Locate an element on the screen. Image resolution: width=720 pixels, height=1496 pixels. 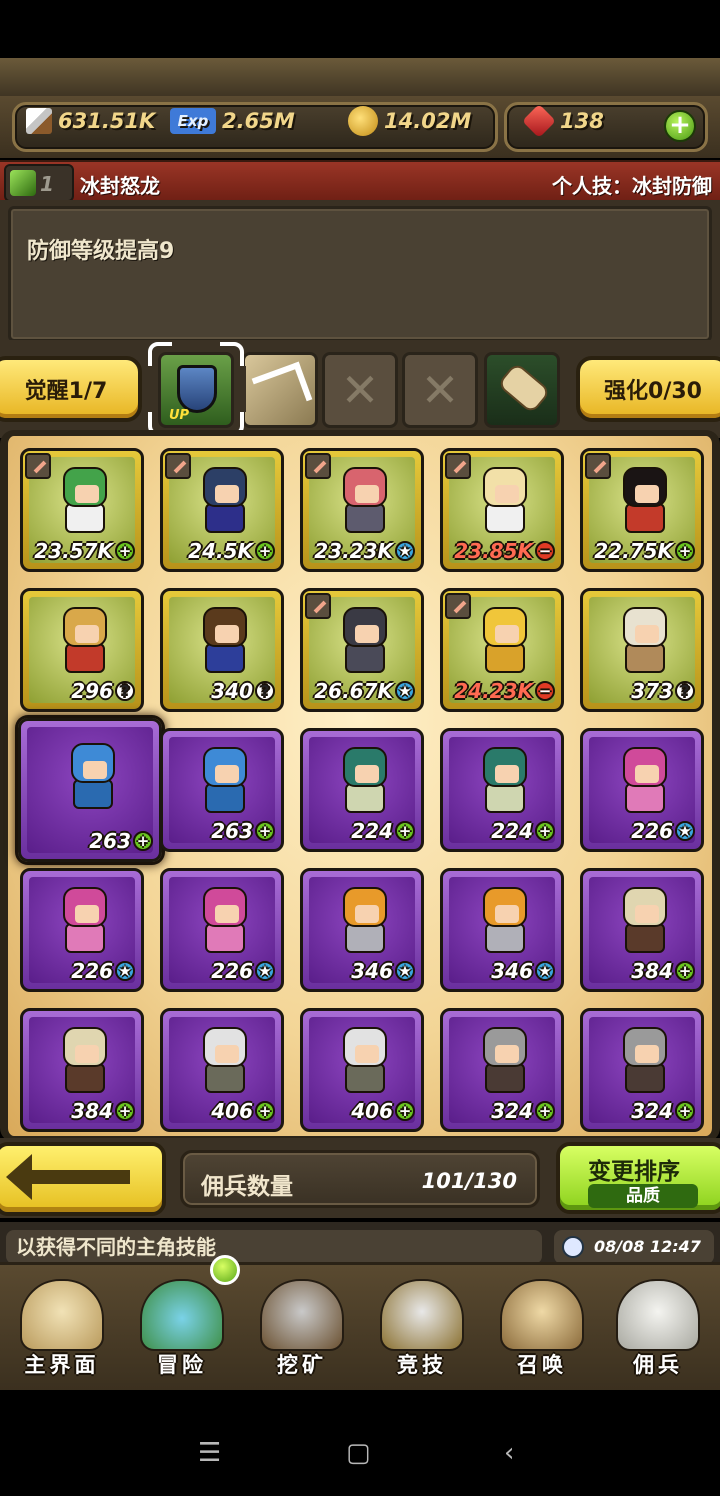
nav-summon: 召唤 is located at coordinates (542, 1328).